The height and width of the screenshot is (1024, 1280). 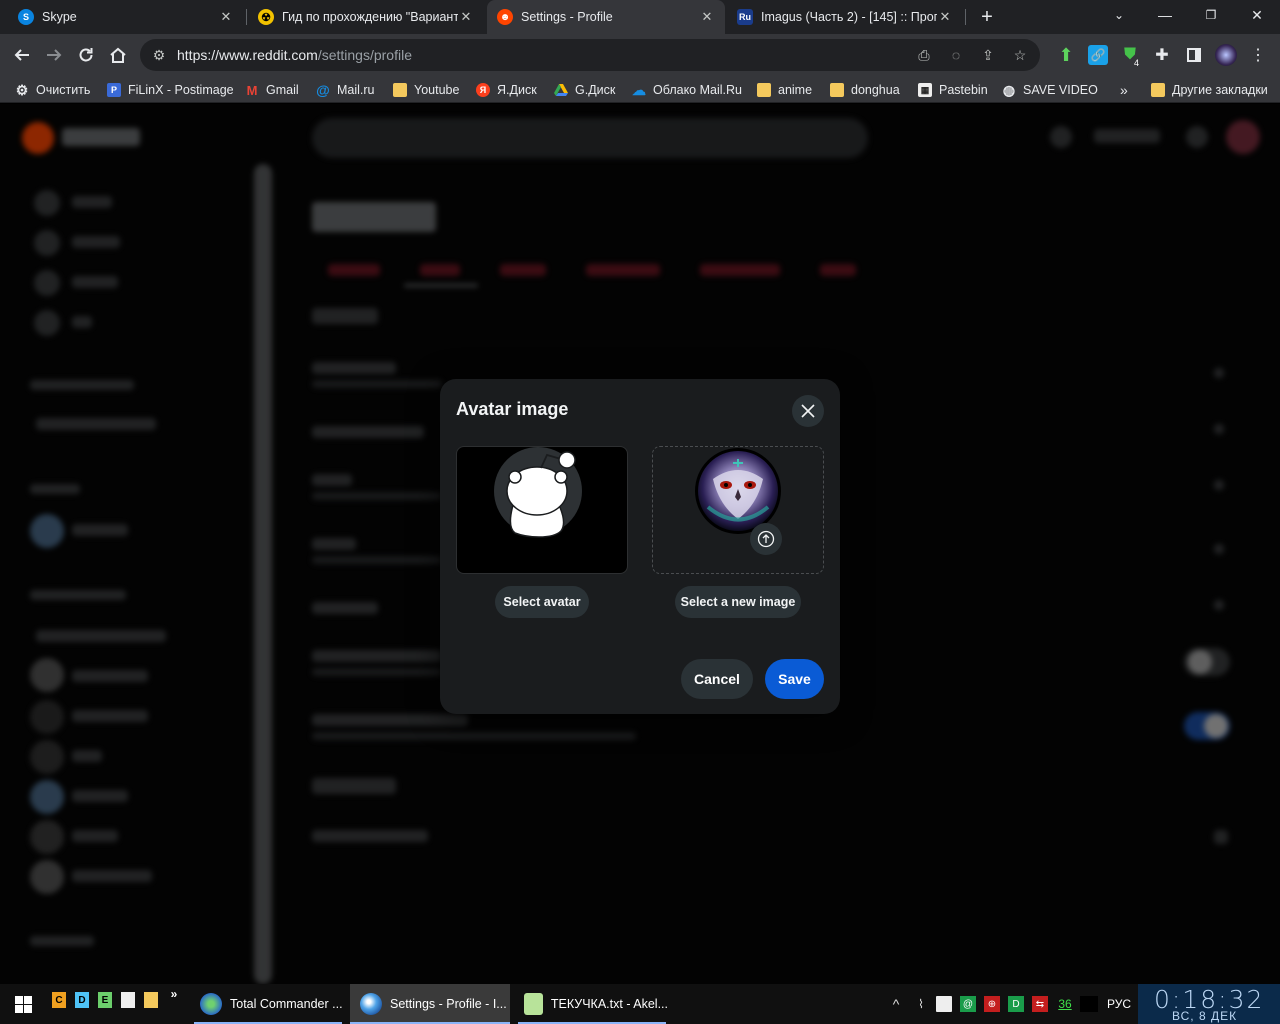 What do you see at coordinates (987, 17) in the screenshot?
I see `new-tab-button: +` at bounding box center [987, 17].